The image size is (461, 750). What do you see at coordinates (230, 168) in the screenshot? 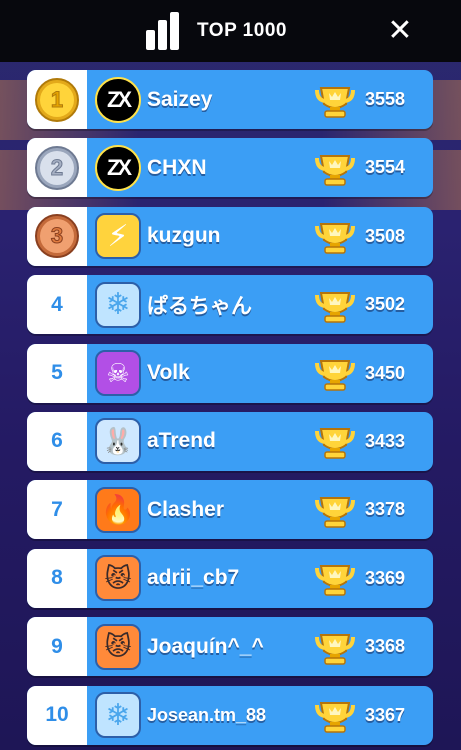
I see `leaderboard-row: 2 ZX CHXN 3554` at bounding box center [230, 168].